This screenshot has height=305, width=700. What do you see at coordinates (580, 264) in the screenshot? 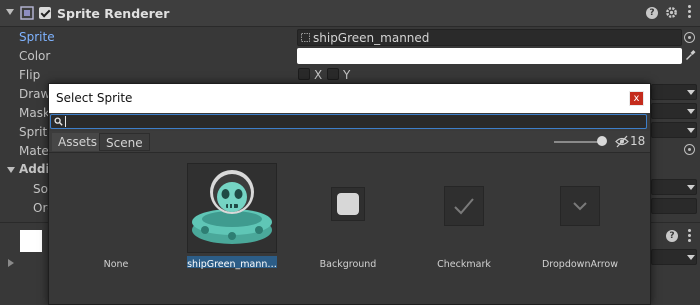
I see `item-label-dropdownarrow: DropdownArrow` at bounding box center [580, 264].